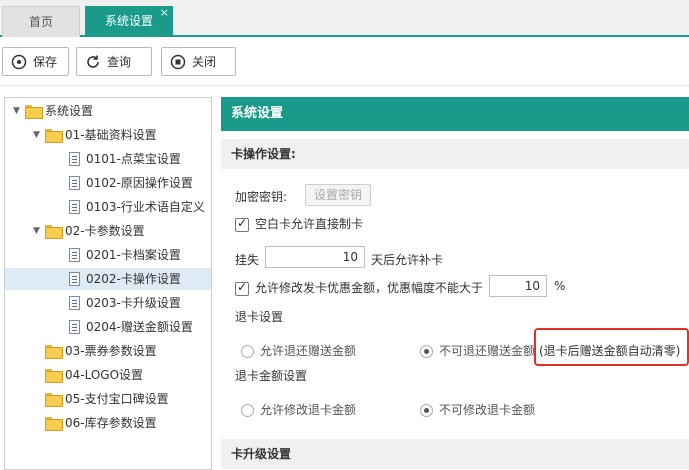  I want to click on tree-item-0102: 0102-原因操作设置, so click(130, 183).